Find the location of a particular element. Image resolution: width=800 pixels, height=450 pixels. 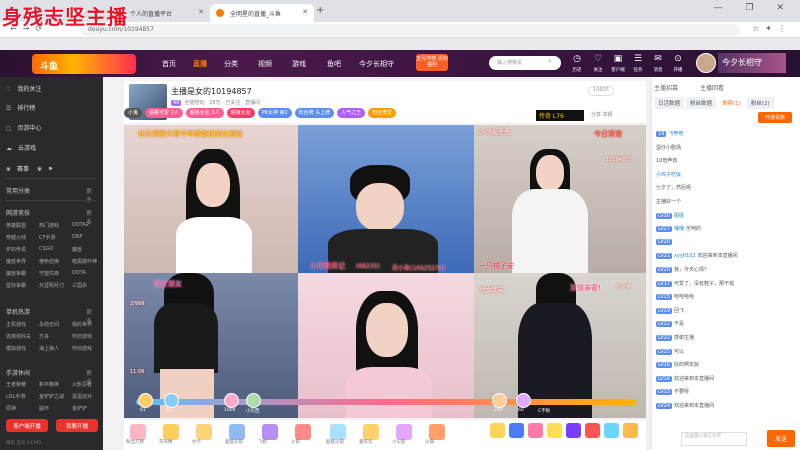

tab-vip: 贵宾(1) is located at coordinates (731, 103).